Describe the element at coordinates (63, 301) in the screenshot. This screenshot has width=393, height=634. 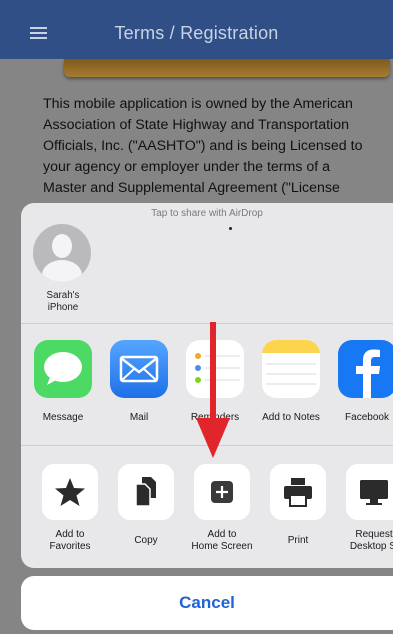
I see `contact-name: Sarah's iPhone` at that location.